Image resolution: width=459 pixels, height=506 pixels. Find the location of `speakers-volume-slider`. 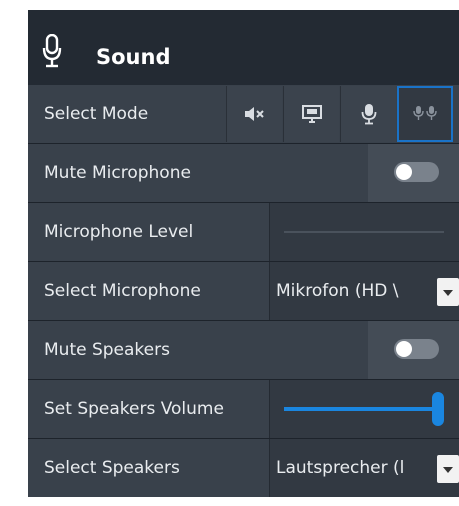

speakers-volume-slider is located at coordinates (364, 409).